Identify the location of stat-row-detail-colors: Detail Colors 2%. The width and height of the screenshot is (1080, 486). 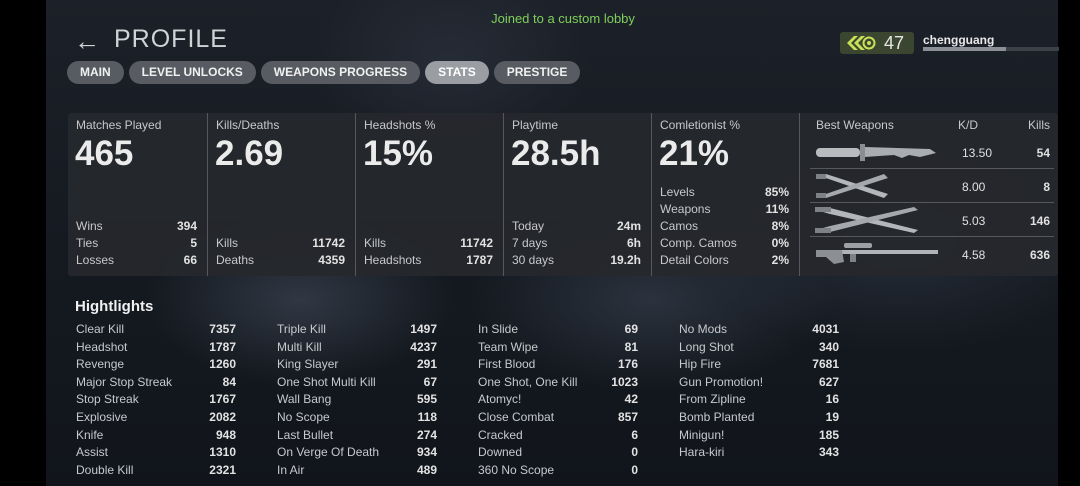
(724, 260).